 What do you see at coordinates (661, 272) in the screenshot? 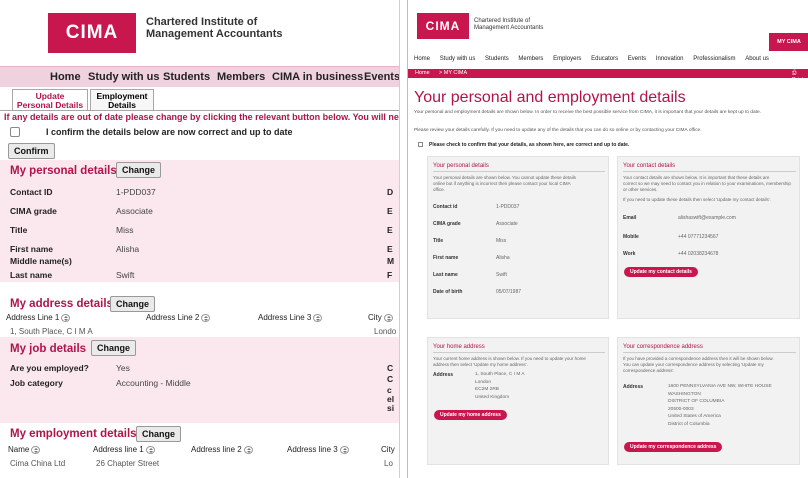
I see `update-contact-details-button: Update my contact details` at bounding box center [661, 272].